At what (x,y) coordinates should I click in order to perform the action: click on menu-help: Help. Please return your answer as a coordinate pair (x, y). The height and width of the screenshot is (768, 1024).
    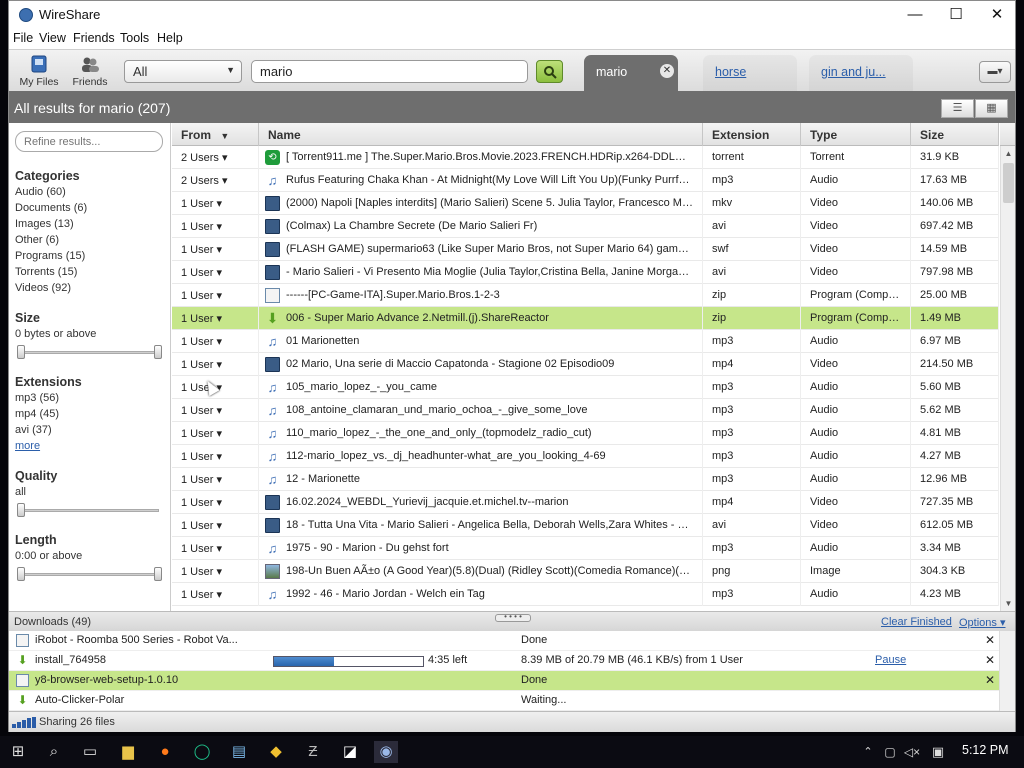
    Looking at the image, I should click on (170, 38).